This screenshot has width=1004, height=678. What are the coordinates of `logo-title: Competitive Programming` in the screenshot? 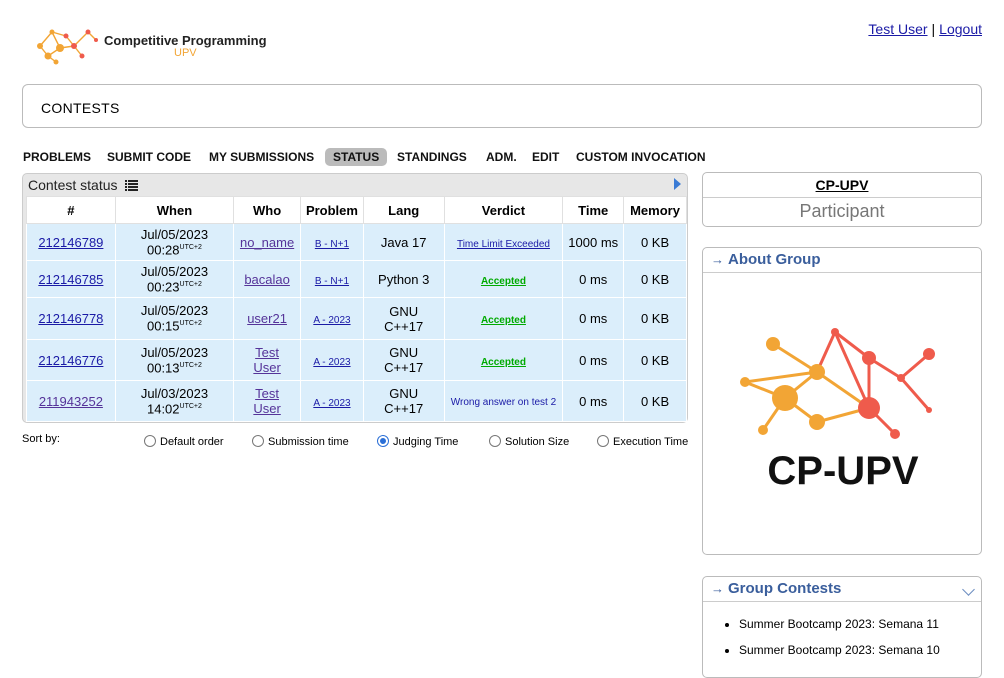 It's located at (185, 40).